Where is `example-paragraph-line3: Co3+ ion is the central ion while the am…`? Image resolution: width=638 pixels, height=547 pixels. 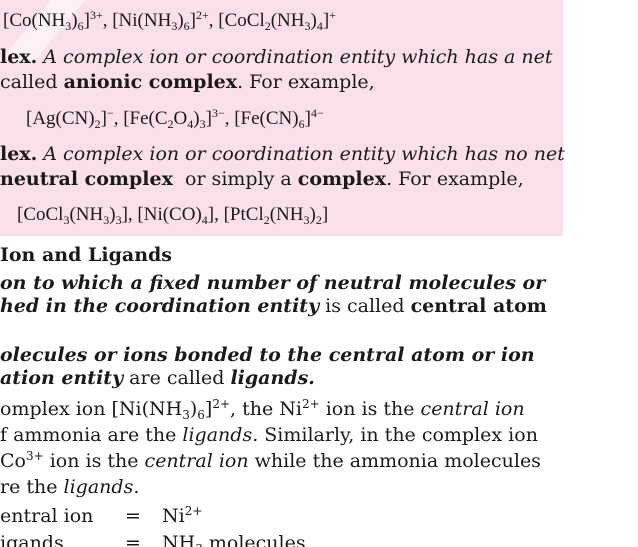 example-paragraph-line3: Co3+ ion is the central ion while the am… is located at coordinates (270, 460).